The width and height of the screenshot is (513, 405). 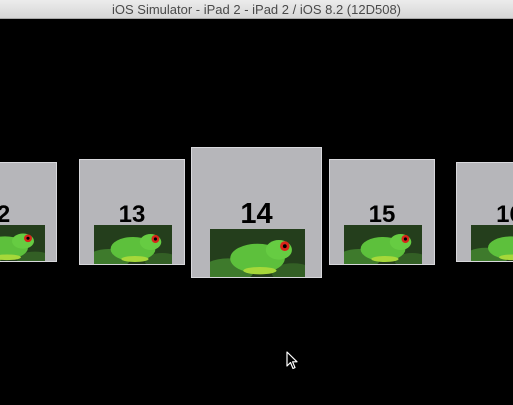 What do you see at coordinates (132, 212) in the screenshot?
I see `carousel-item-13: 13` at bounding box center [132, 212].